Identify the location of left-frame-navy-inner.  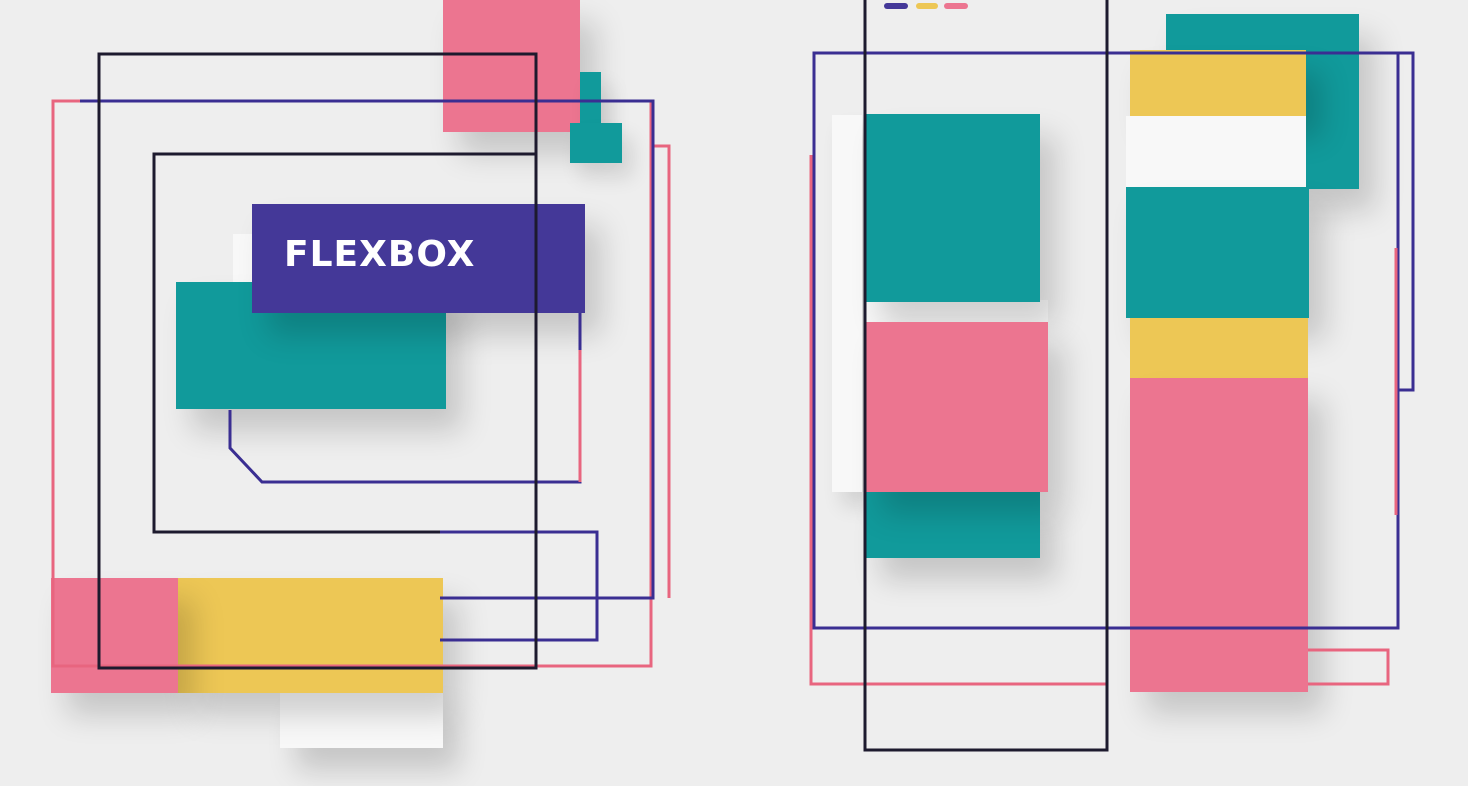
(519, 586).